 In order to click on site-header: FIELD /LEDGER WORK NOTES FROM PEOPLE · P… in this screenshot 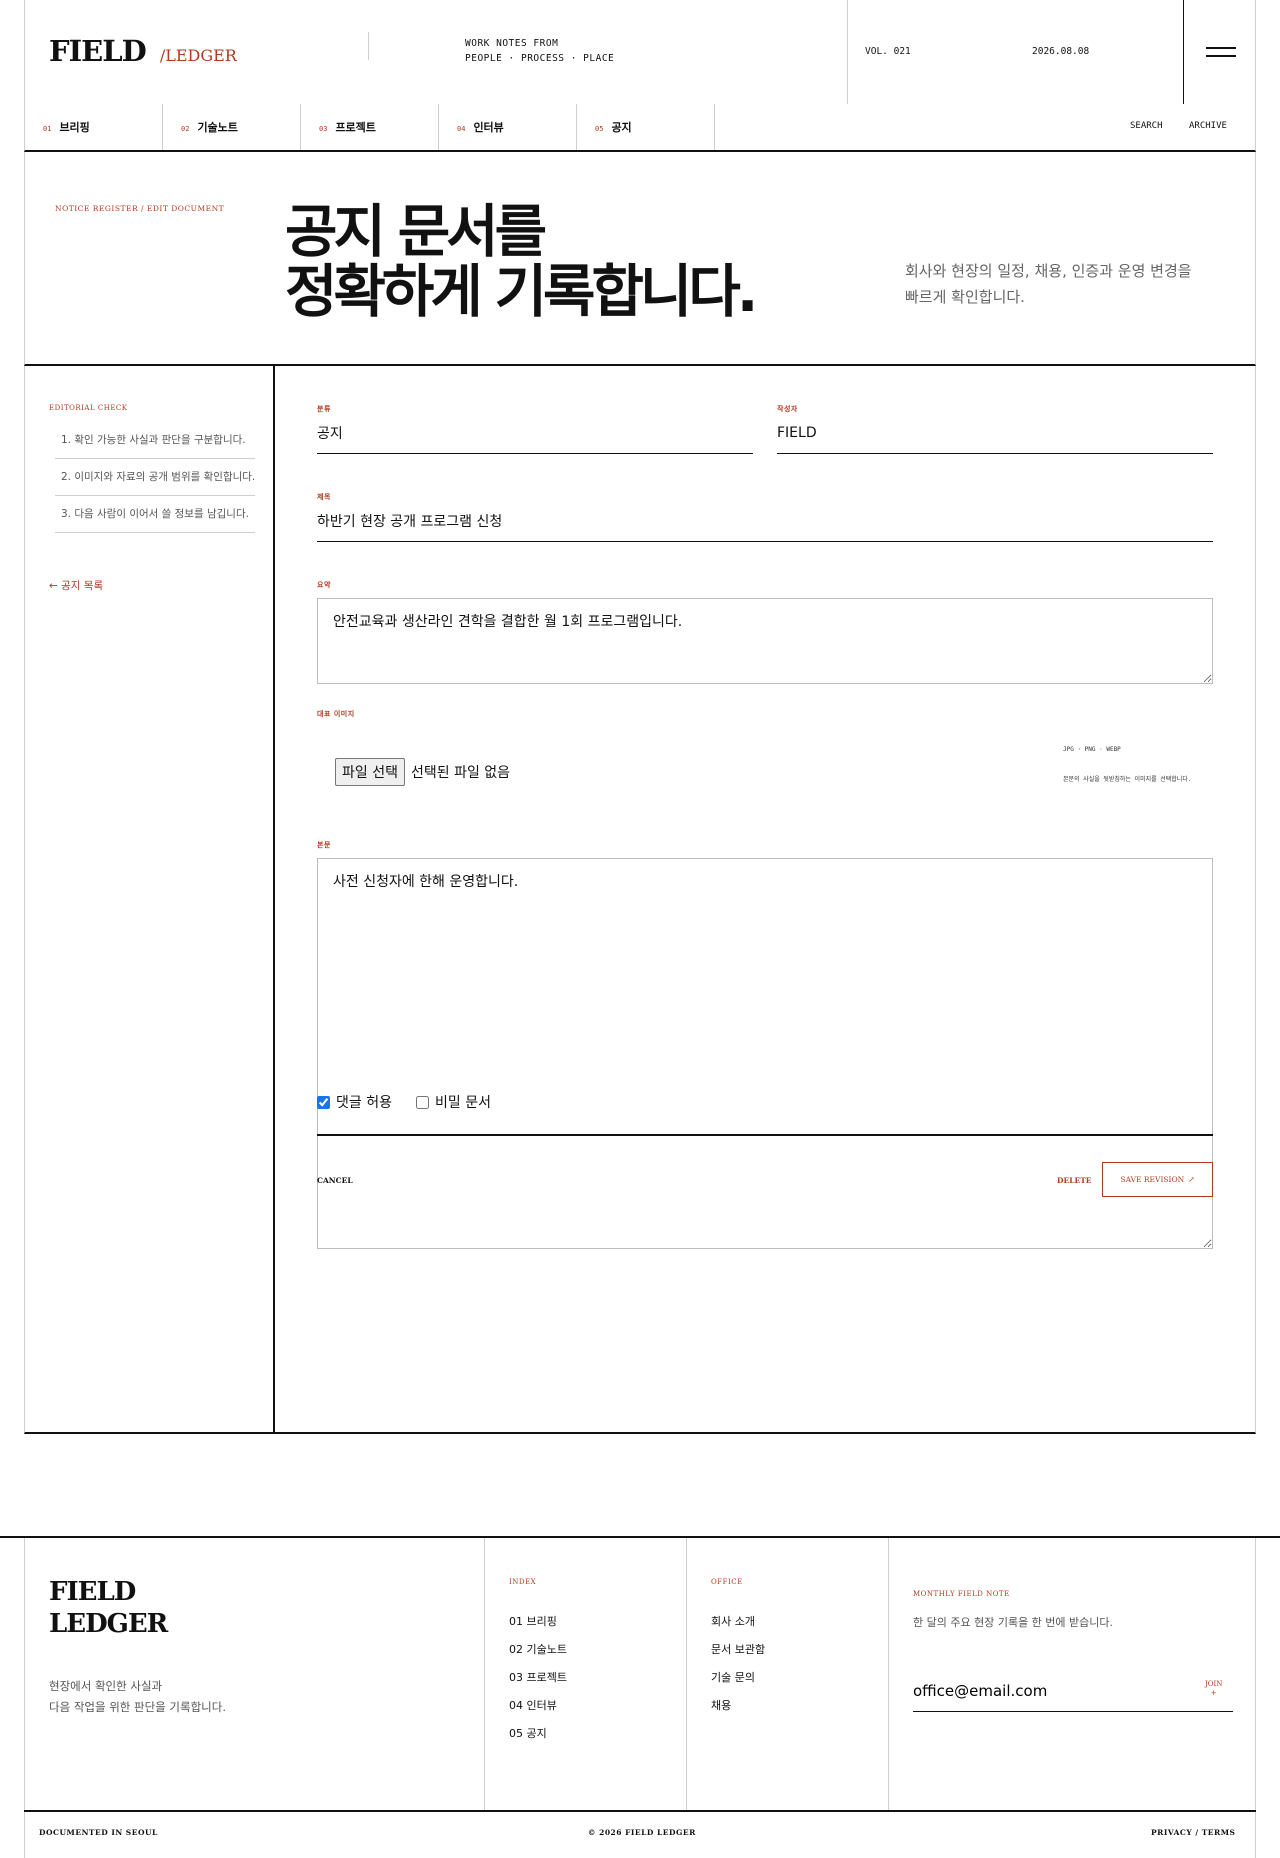, I will do `click(640, 76)`.